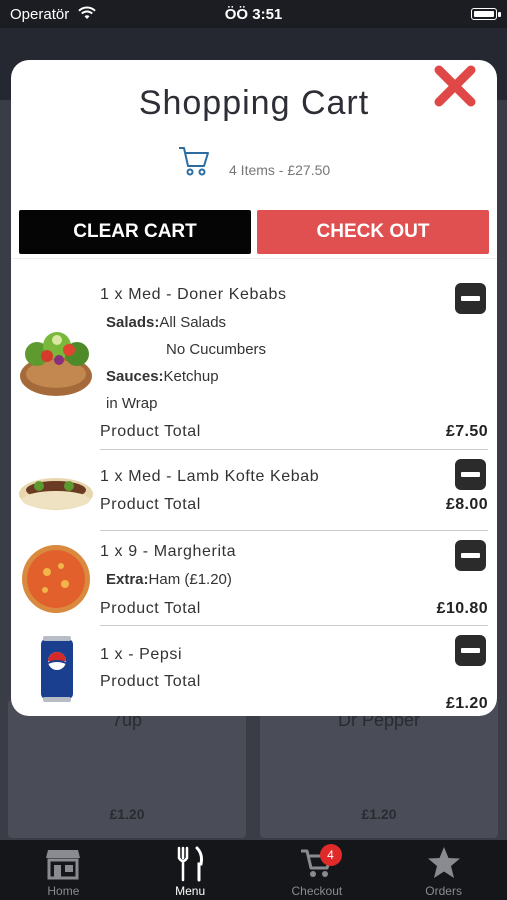  I want to click on option-label: Sauces:, so click(135, 376).